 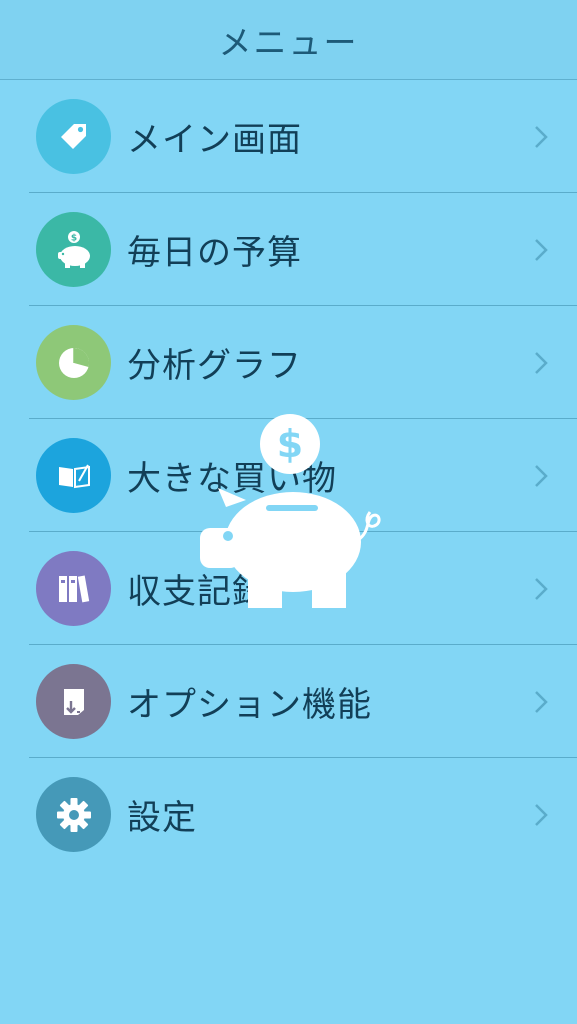 I want to click on header-bar: メニュー, so click(x=288, y=40).